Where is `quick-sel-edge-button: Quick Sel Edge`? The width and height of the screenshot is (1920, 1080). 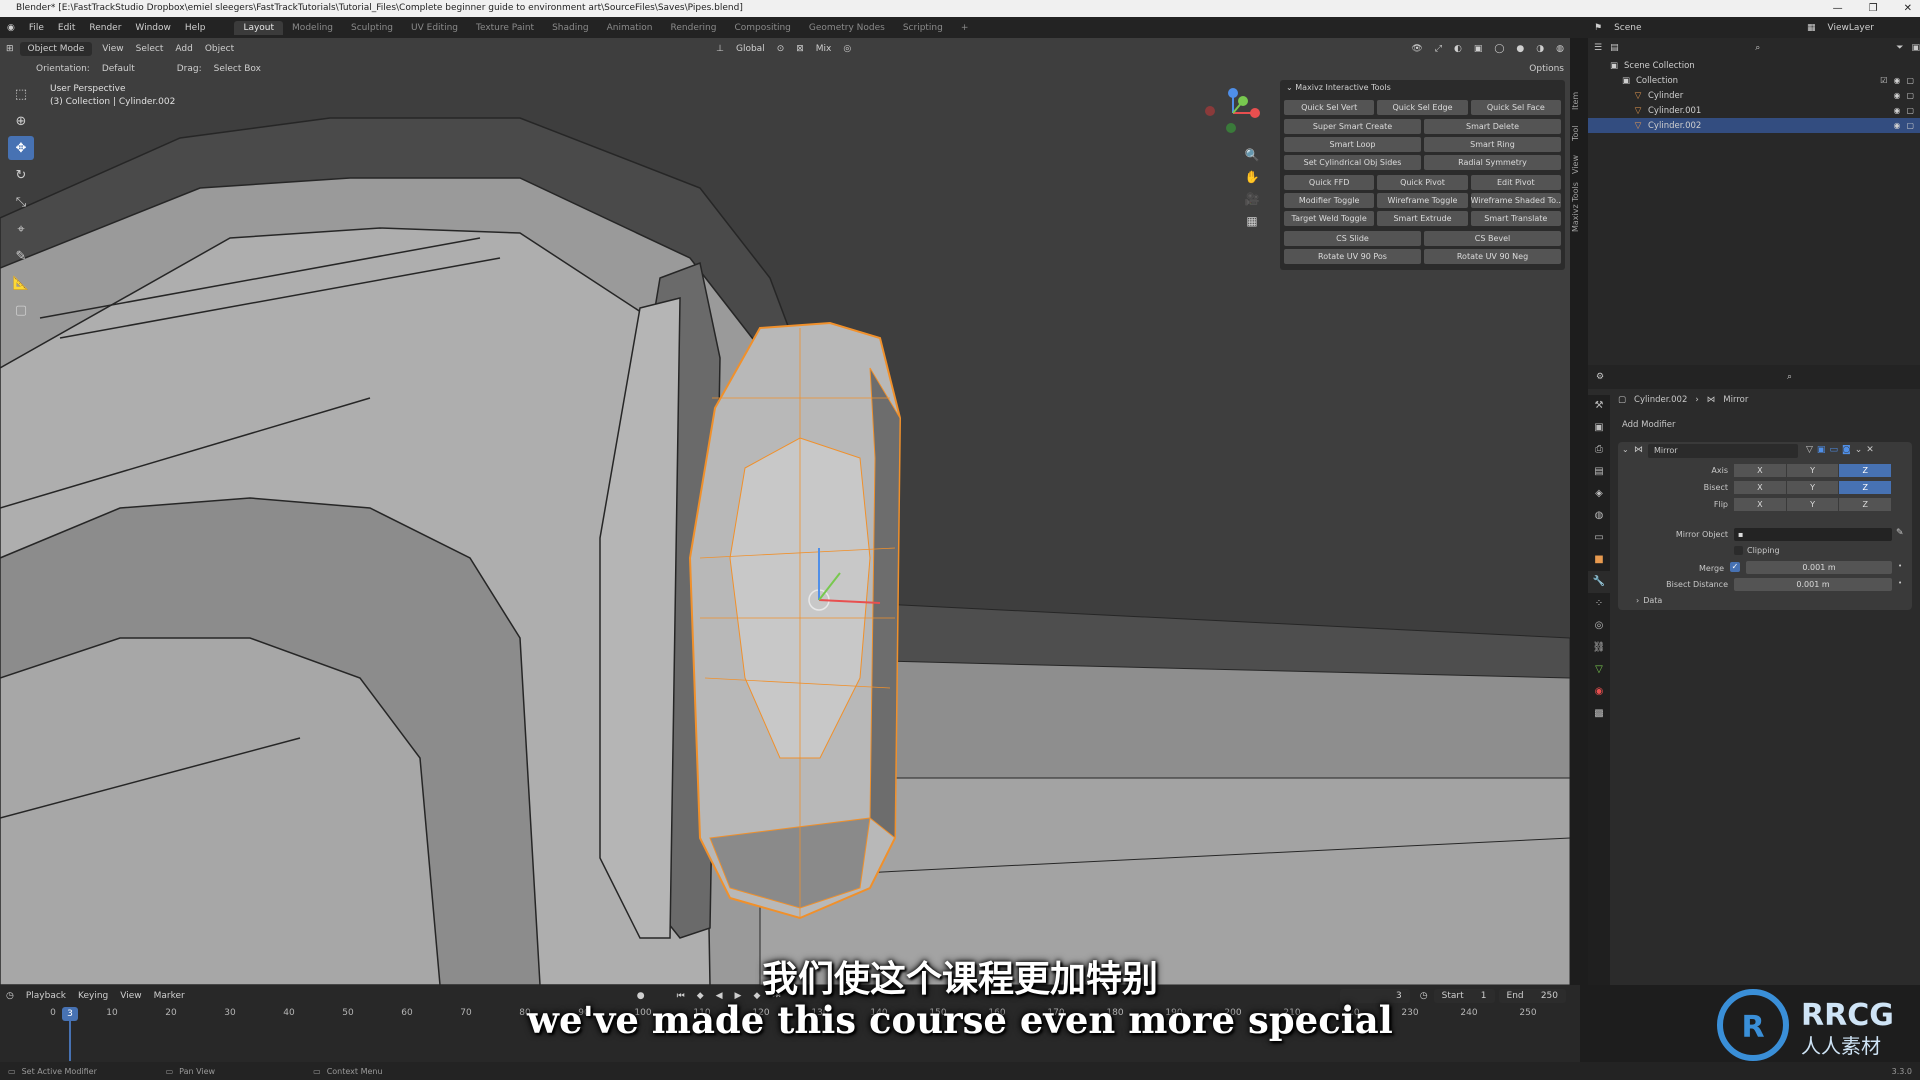
quick-sel-edge-button: Quick Sel Edge is located at coordinates (1422, 107).